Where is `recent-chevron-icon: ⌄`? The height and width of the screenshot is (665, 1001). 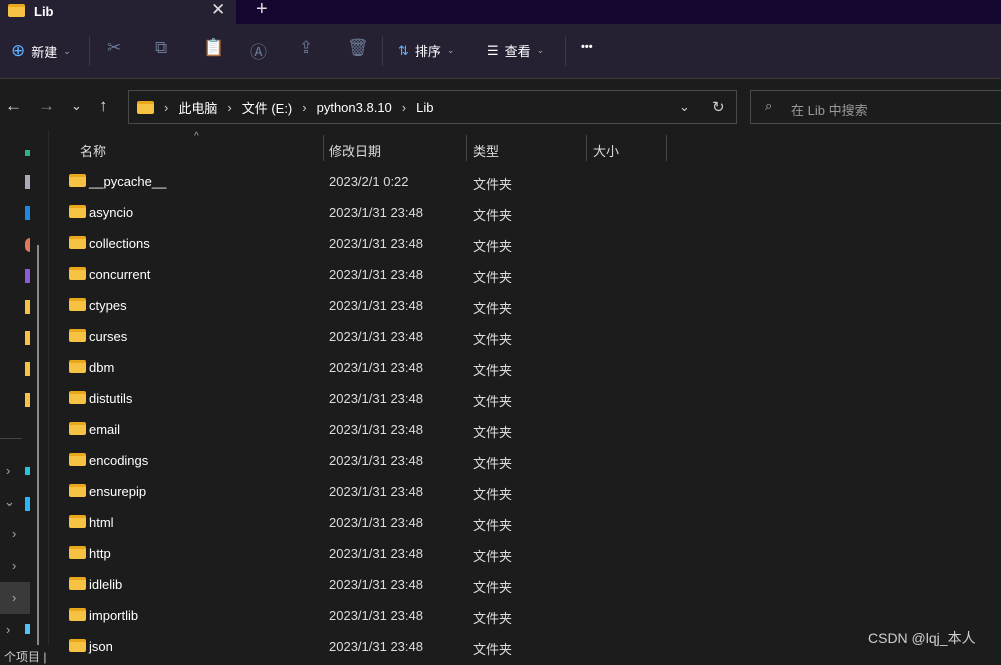 recent-chevron-icon: ⌄ is located at coordinates (76, 106).